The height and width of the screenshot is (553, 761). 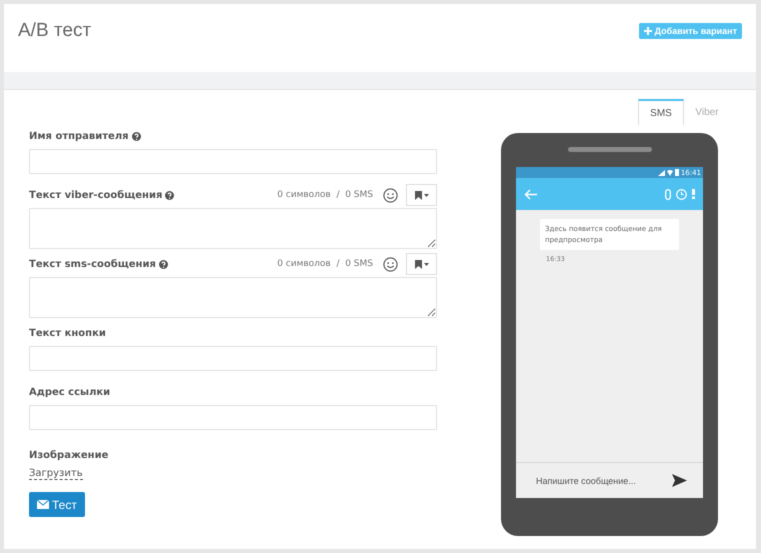 I want to click on field-label: Текст sms-сообщения, so click(x=92, y=264).